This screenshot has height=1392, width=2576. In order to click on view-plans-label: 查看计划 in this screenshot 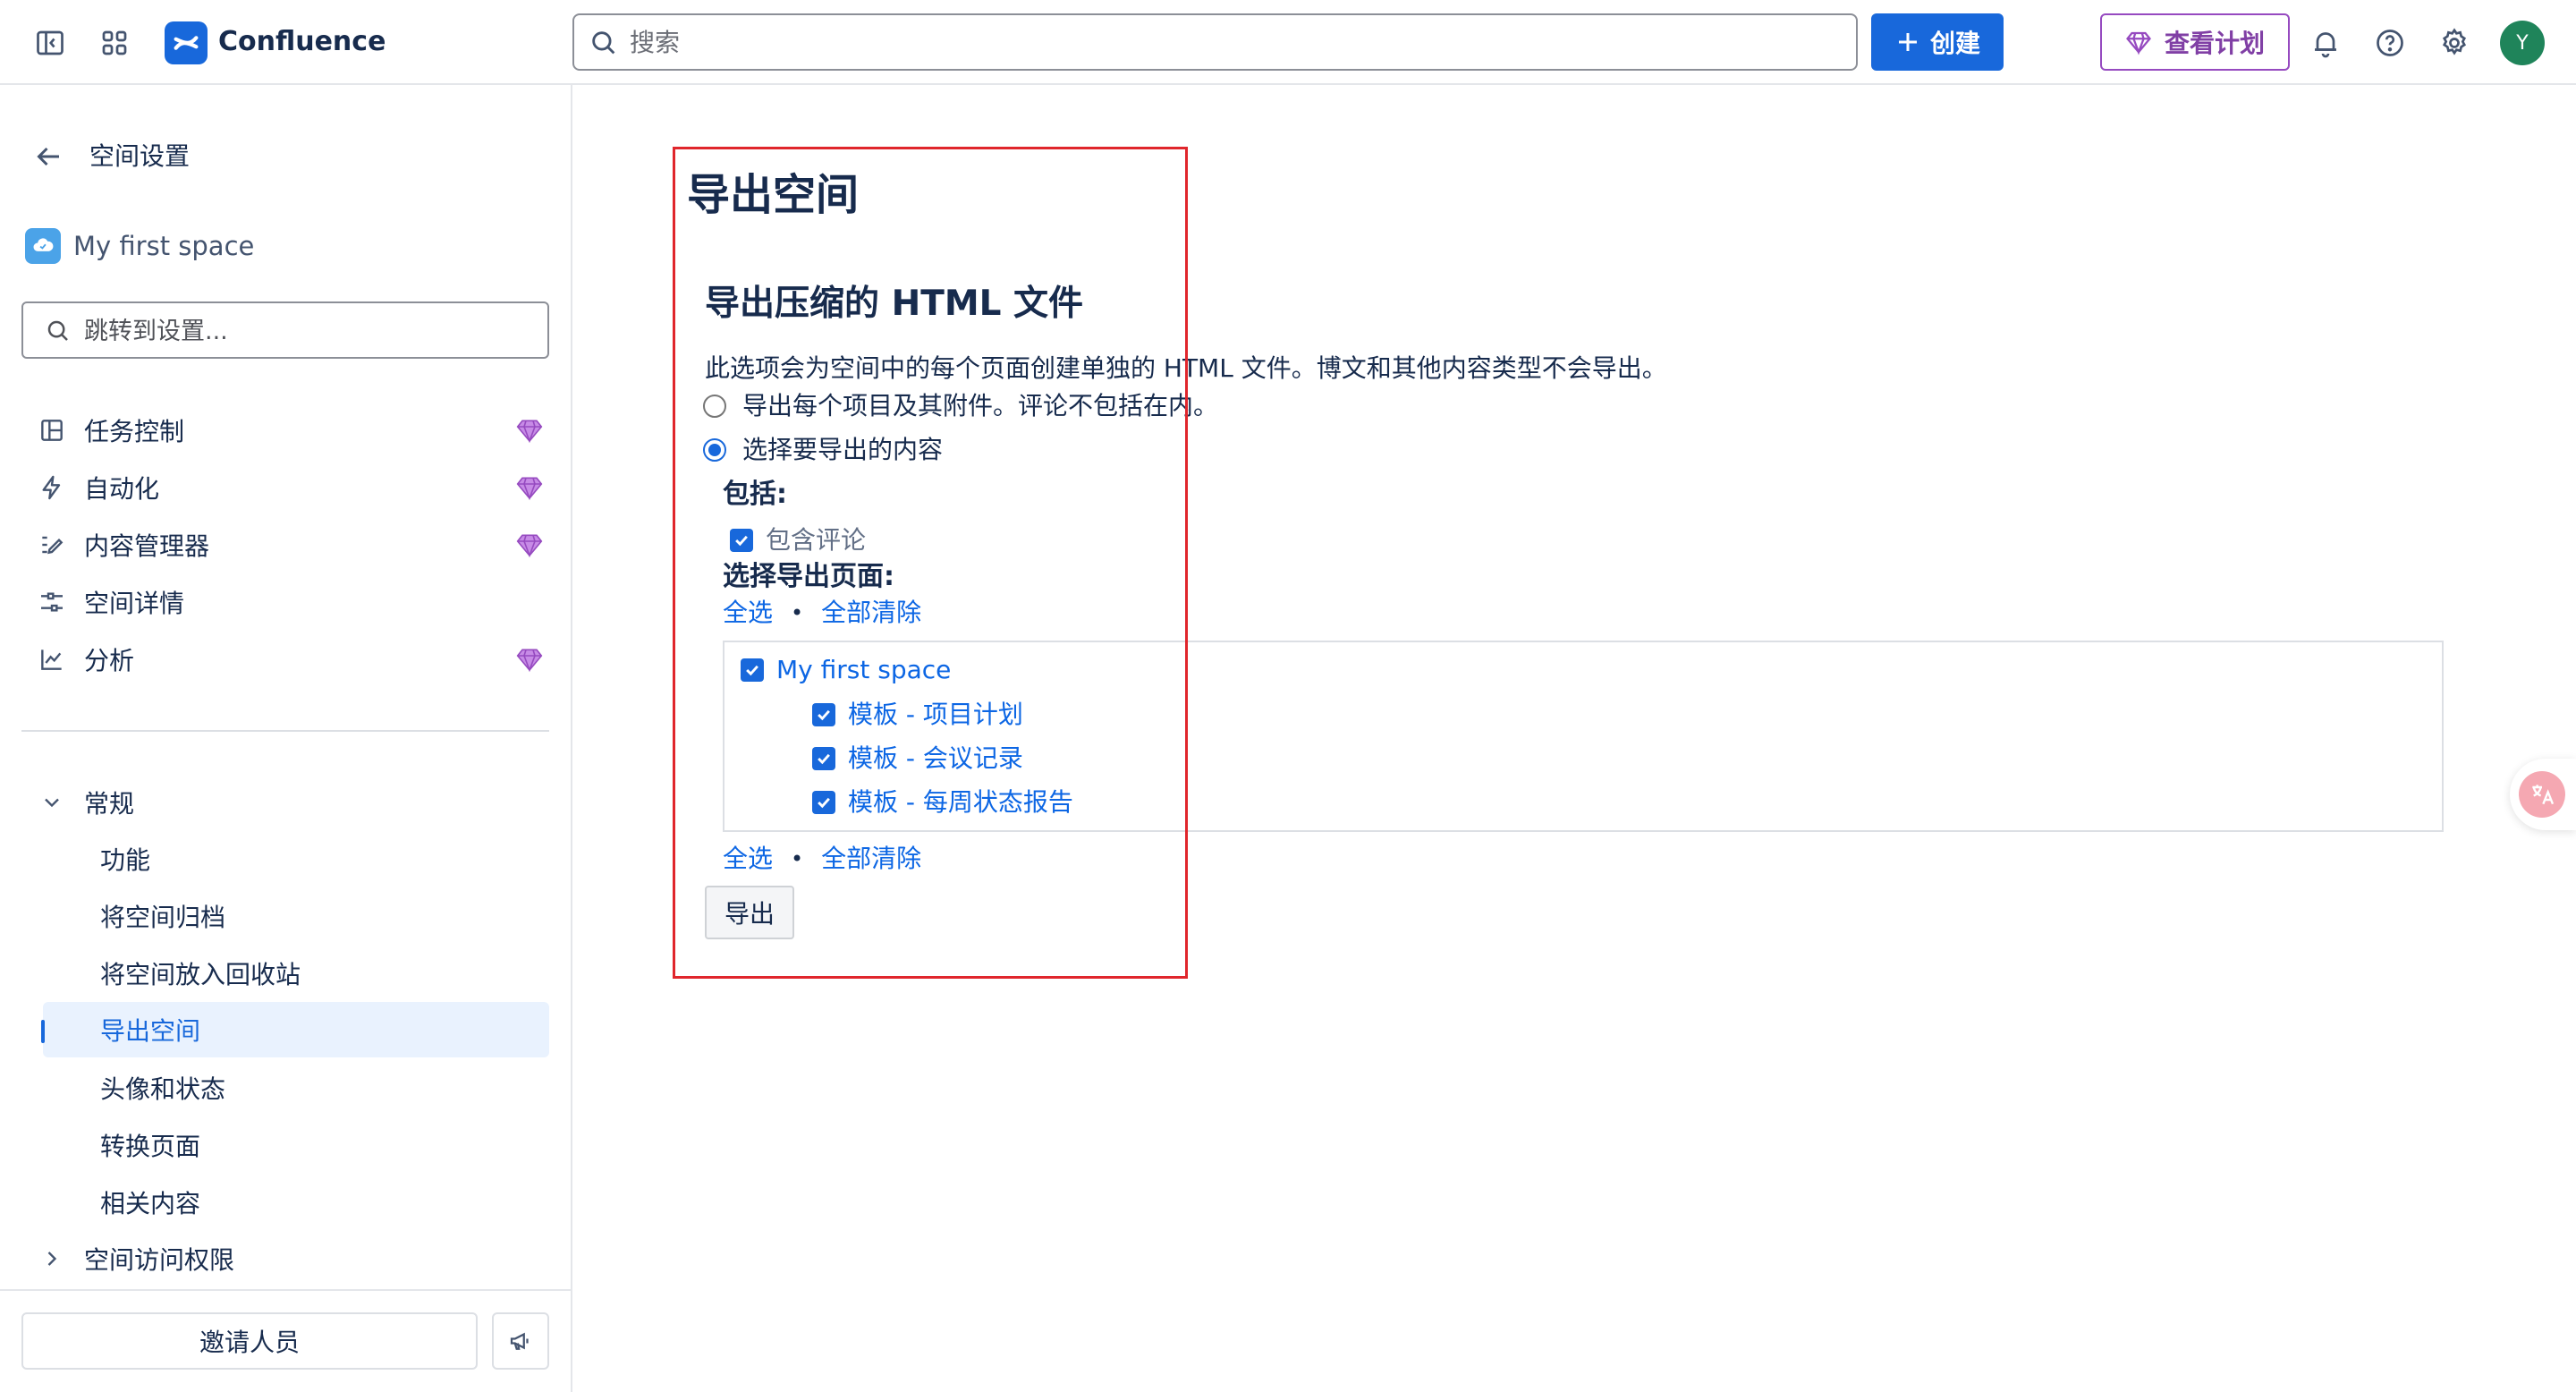, I will do `click(2214, 43)`.